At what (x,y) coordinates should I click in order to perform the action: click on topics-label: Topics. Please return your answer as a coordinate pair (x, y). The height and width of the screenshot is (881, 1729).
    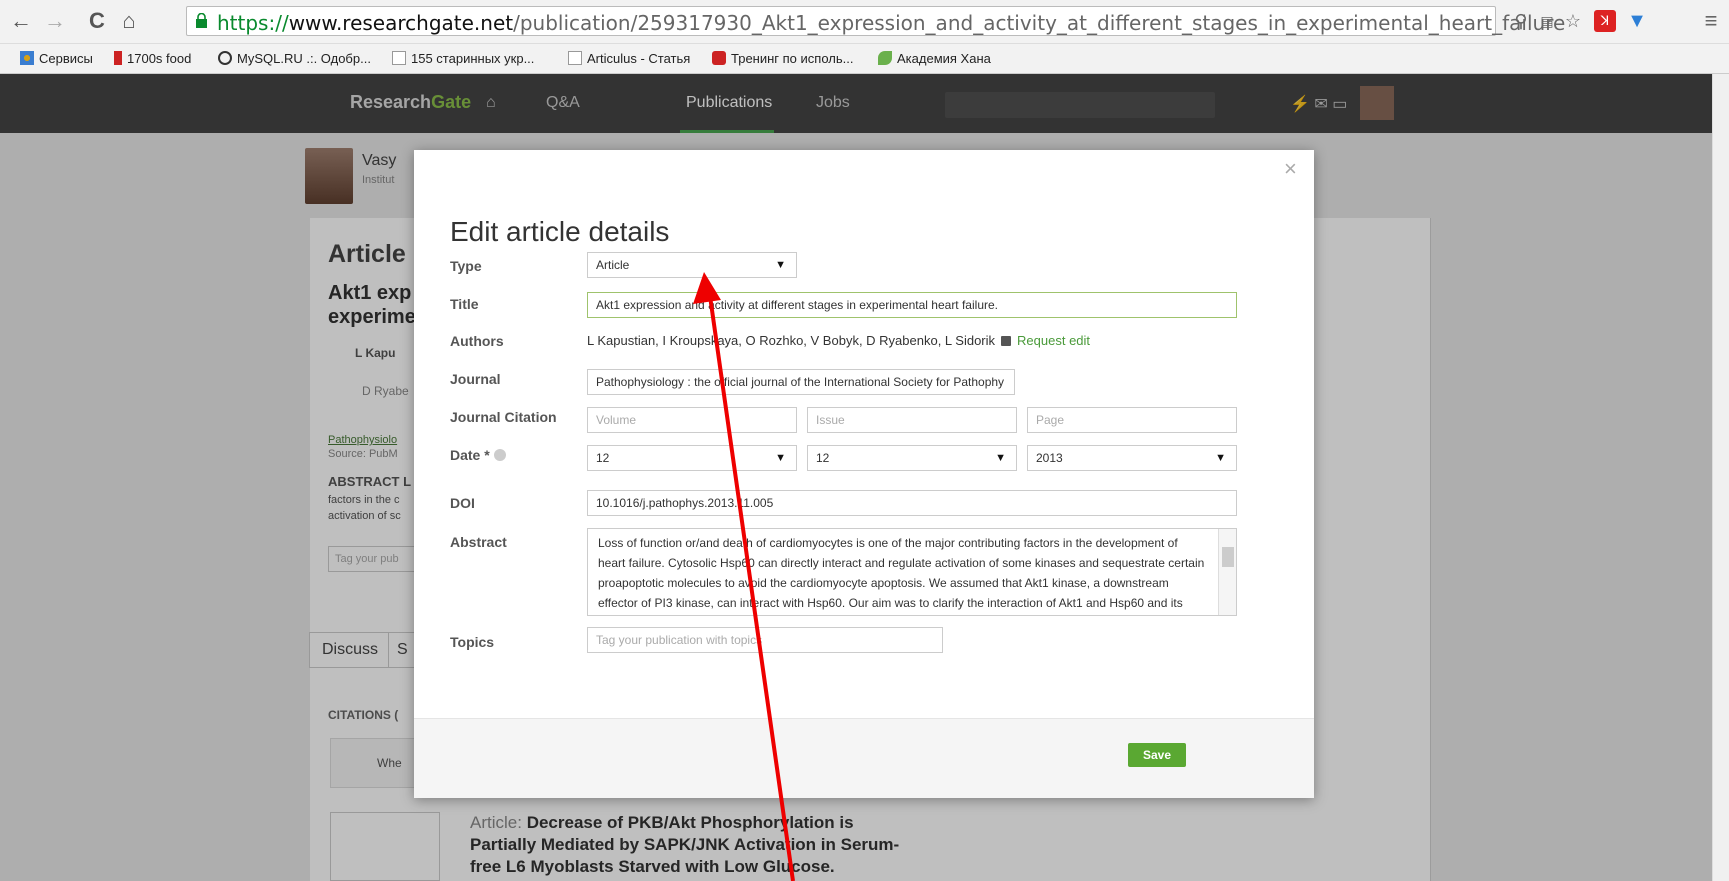
    Looking at the image, I should click on (472, 642).